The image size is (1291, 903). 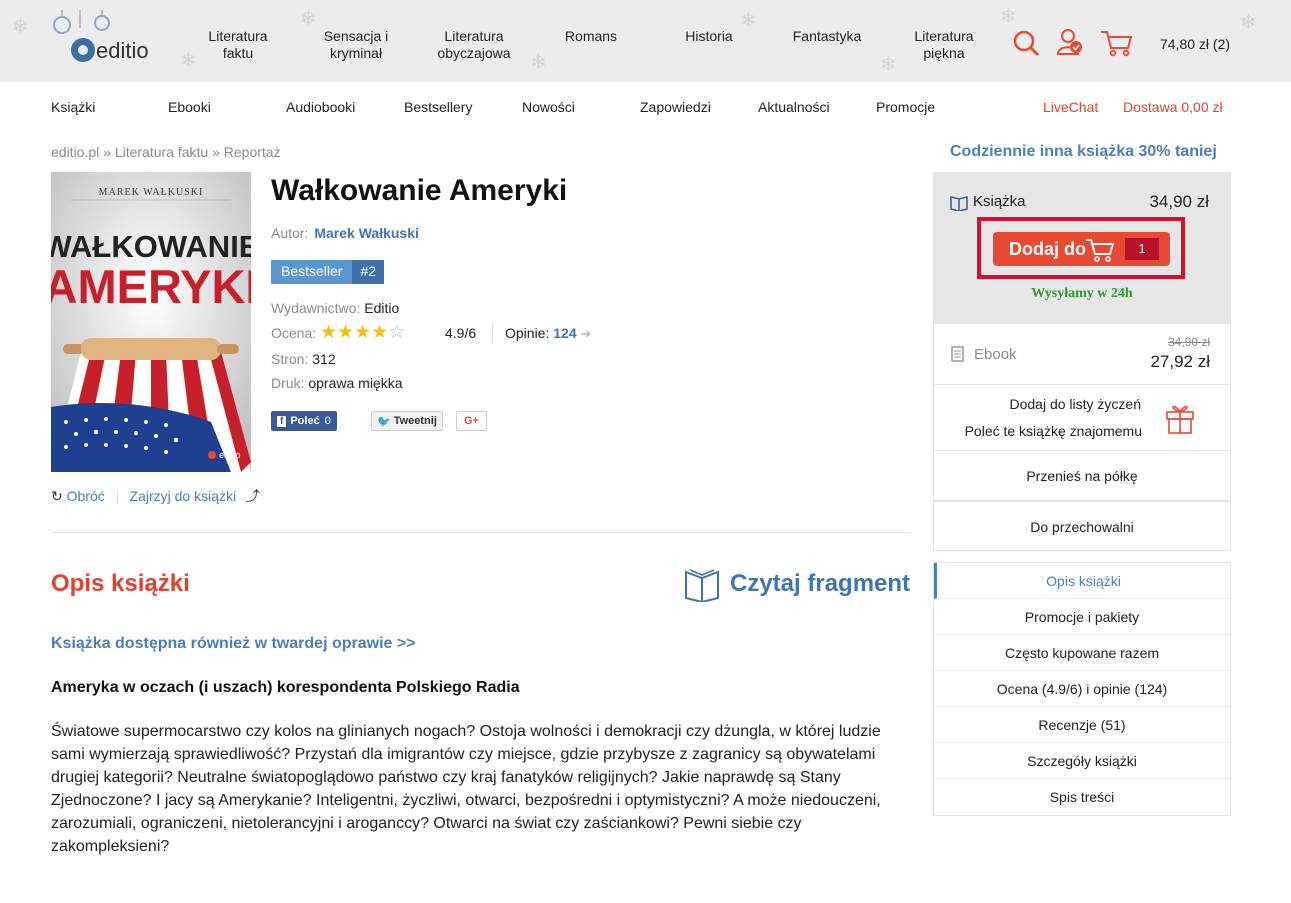 What do you see at coordinates (1070, 42) in the screenshot?
I see `user-account-icon` at bounding box center [1070, 42].